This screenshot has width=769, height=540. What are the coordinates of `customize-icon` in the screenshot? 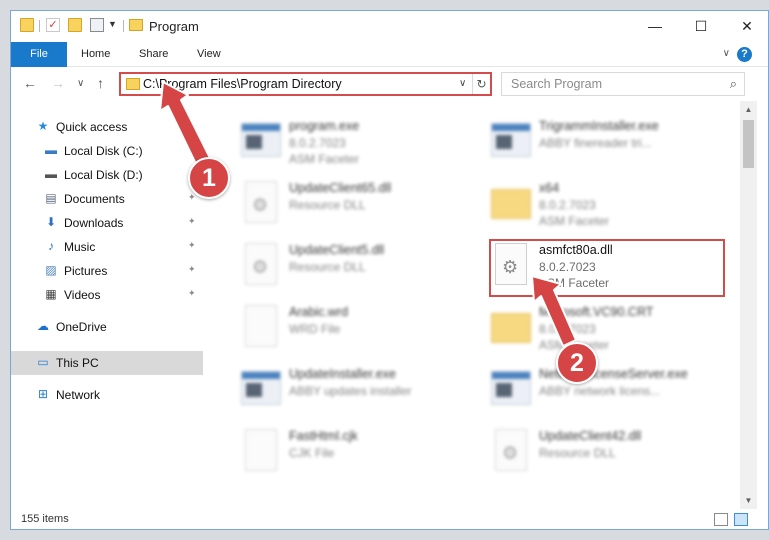 It's located at (97, 25).